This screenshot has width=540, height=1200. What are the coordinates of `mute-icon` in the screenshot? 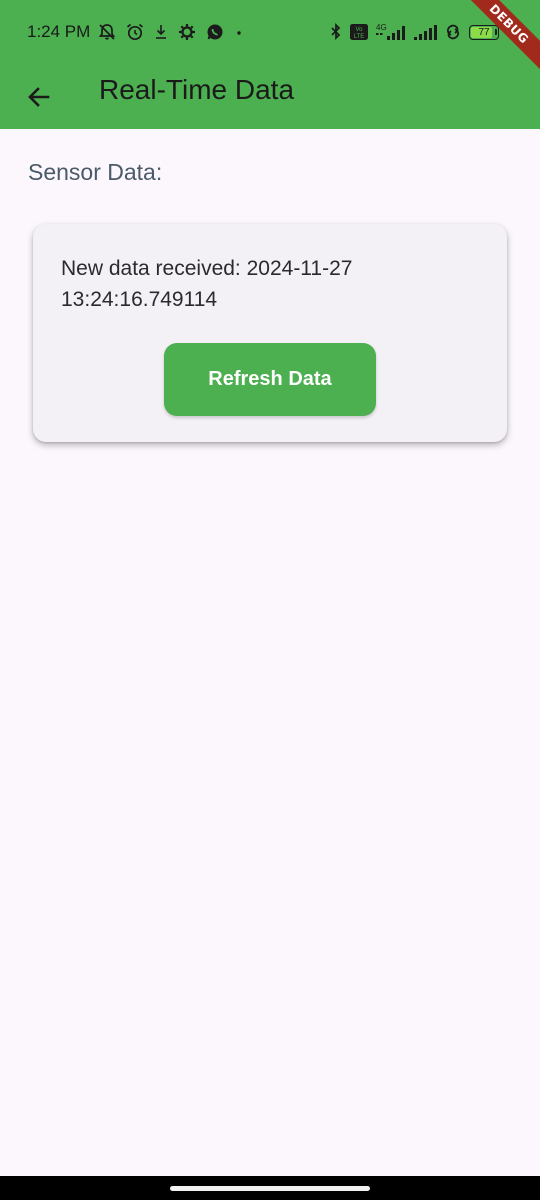 It's located at (107, 32).